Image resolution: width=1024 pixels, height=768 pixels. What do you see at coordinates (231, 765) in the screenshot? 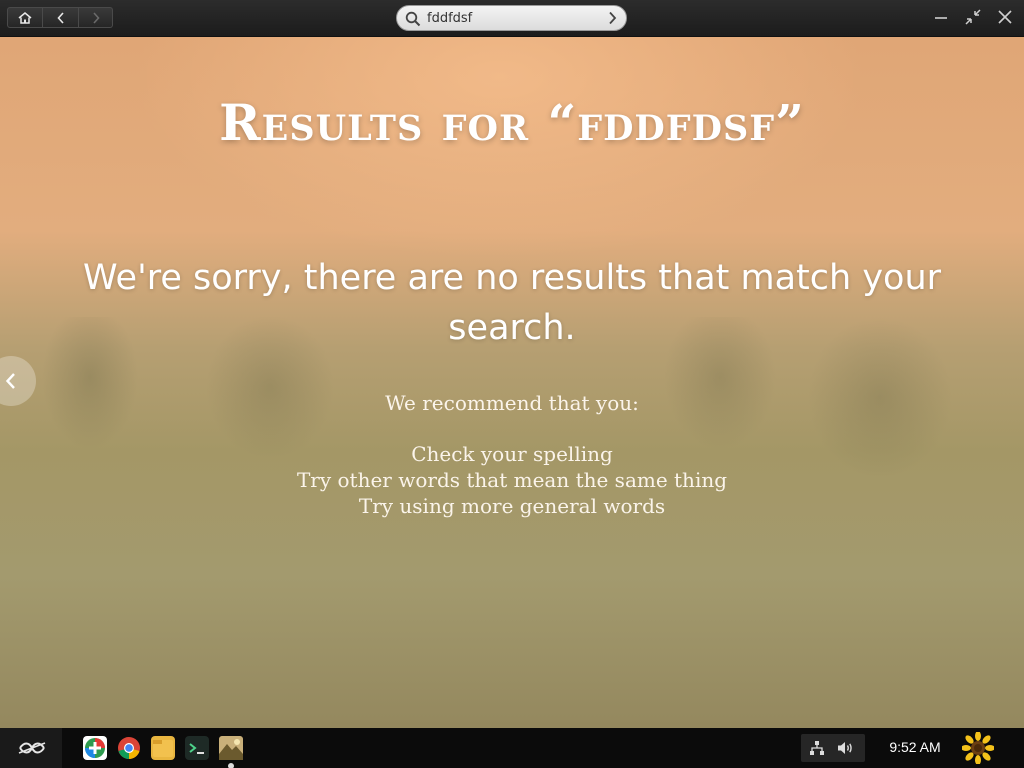
I see `running-app-indicator` at bounding box center [231, 765].